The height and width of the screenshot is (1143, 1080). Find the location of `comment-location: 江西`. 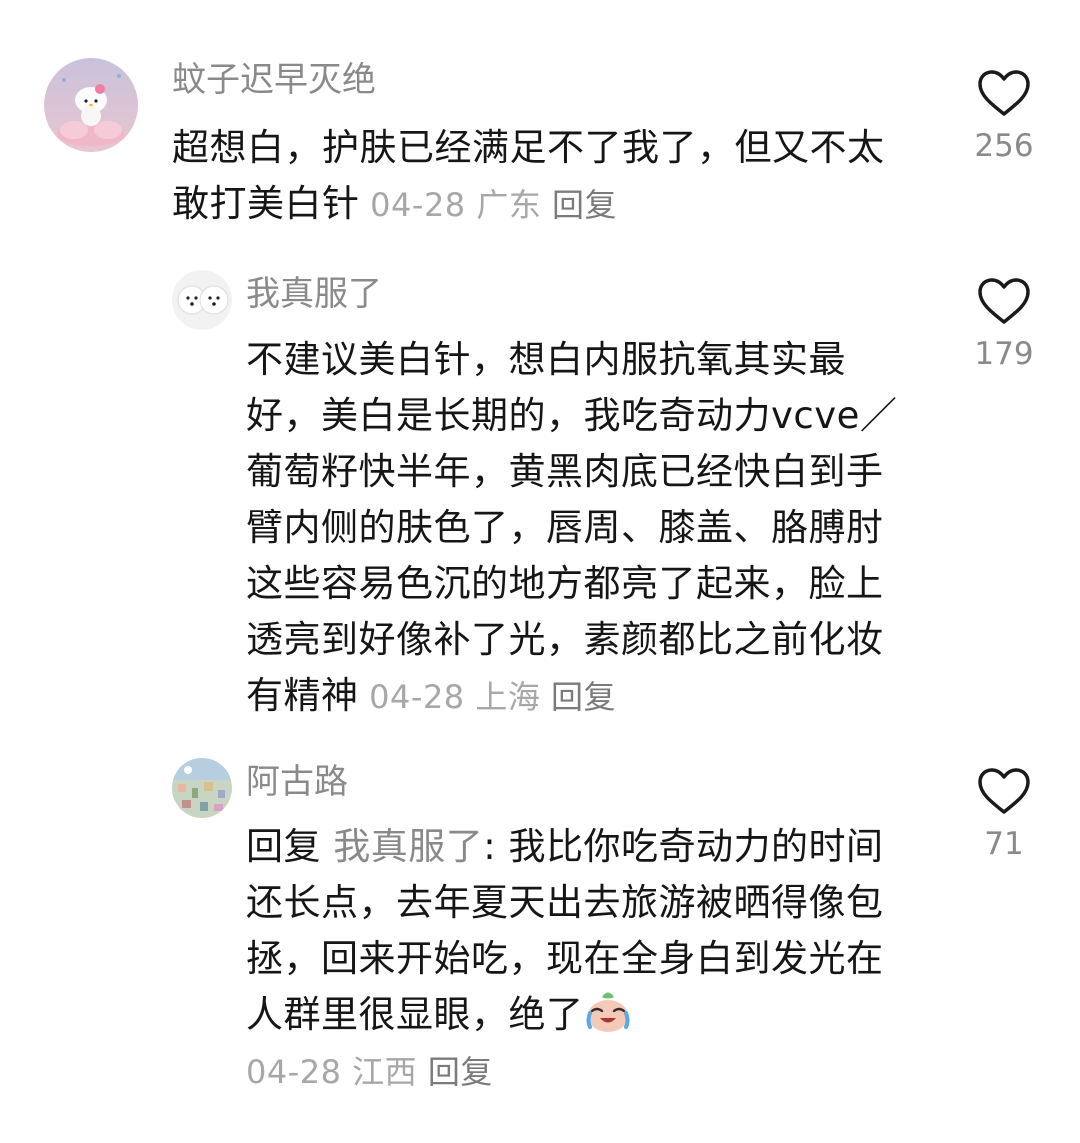

comment-location: 江西 is located at coordinates (385, 1072).